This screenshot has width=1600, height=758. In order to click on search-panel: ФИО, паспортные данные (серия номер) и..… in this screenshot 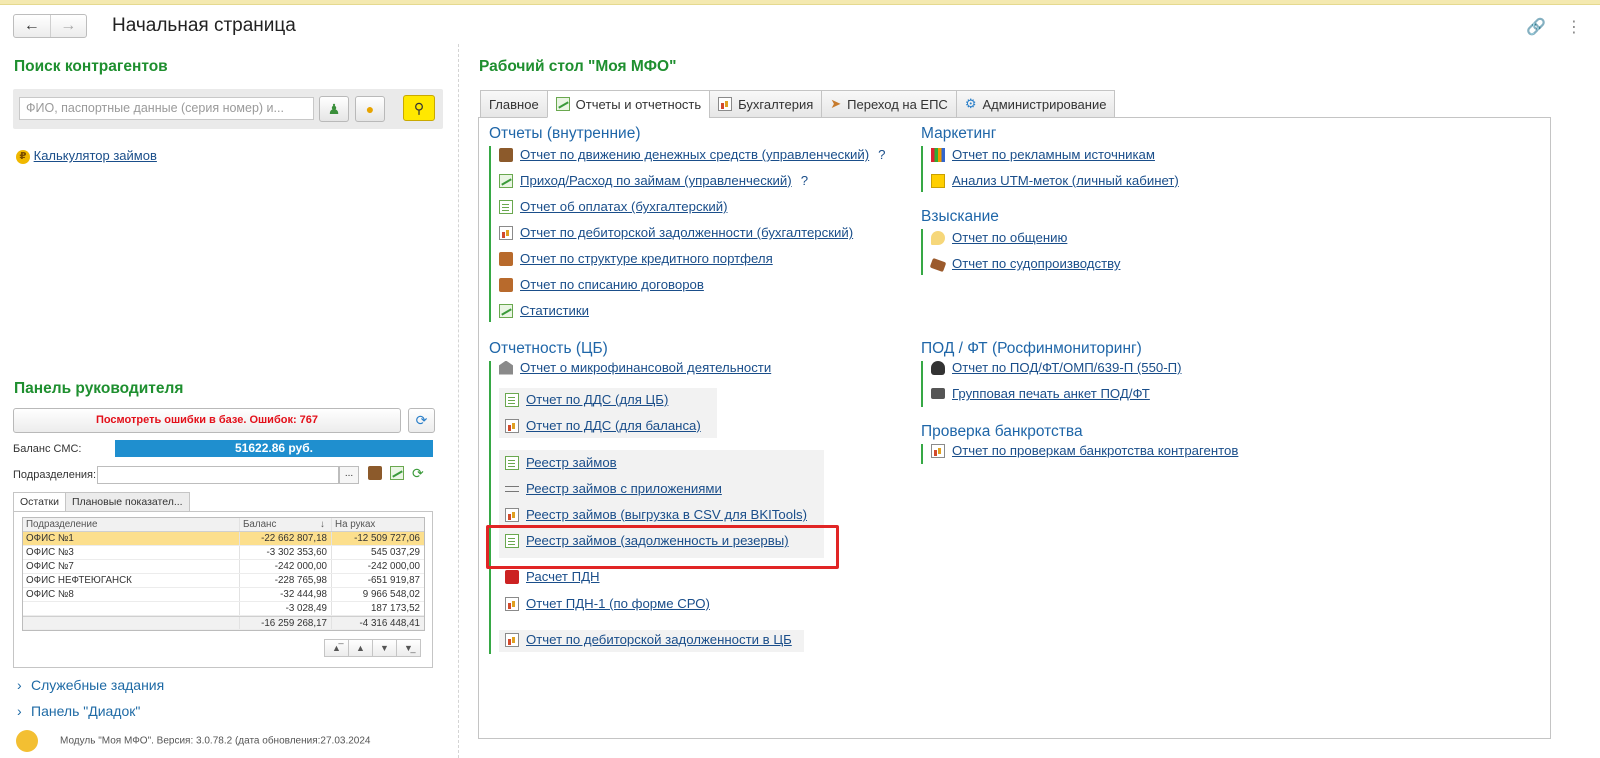, I will do `click(228, 109)`.